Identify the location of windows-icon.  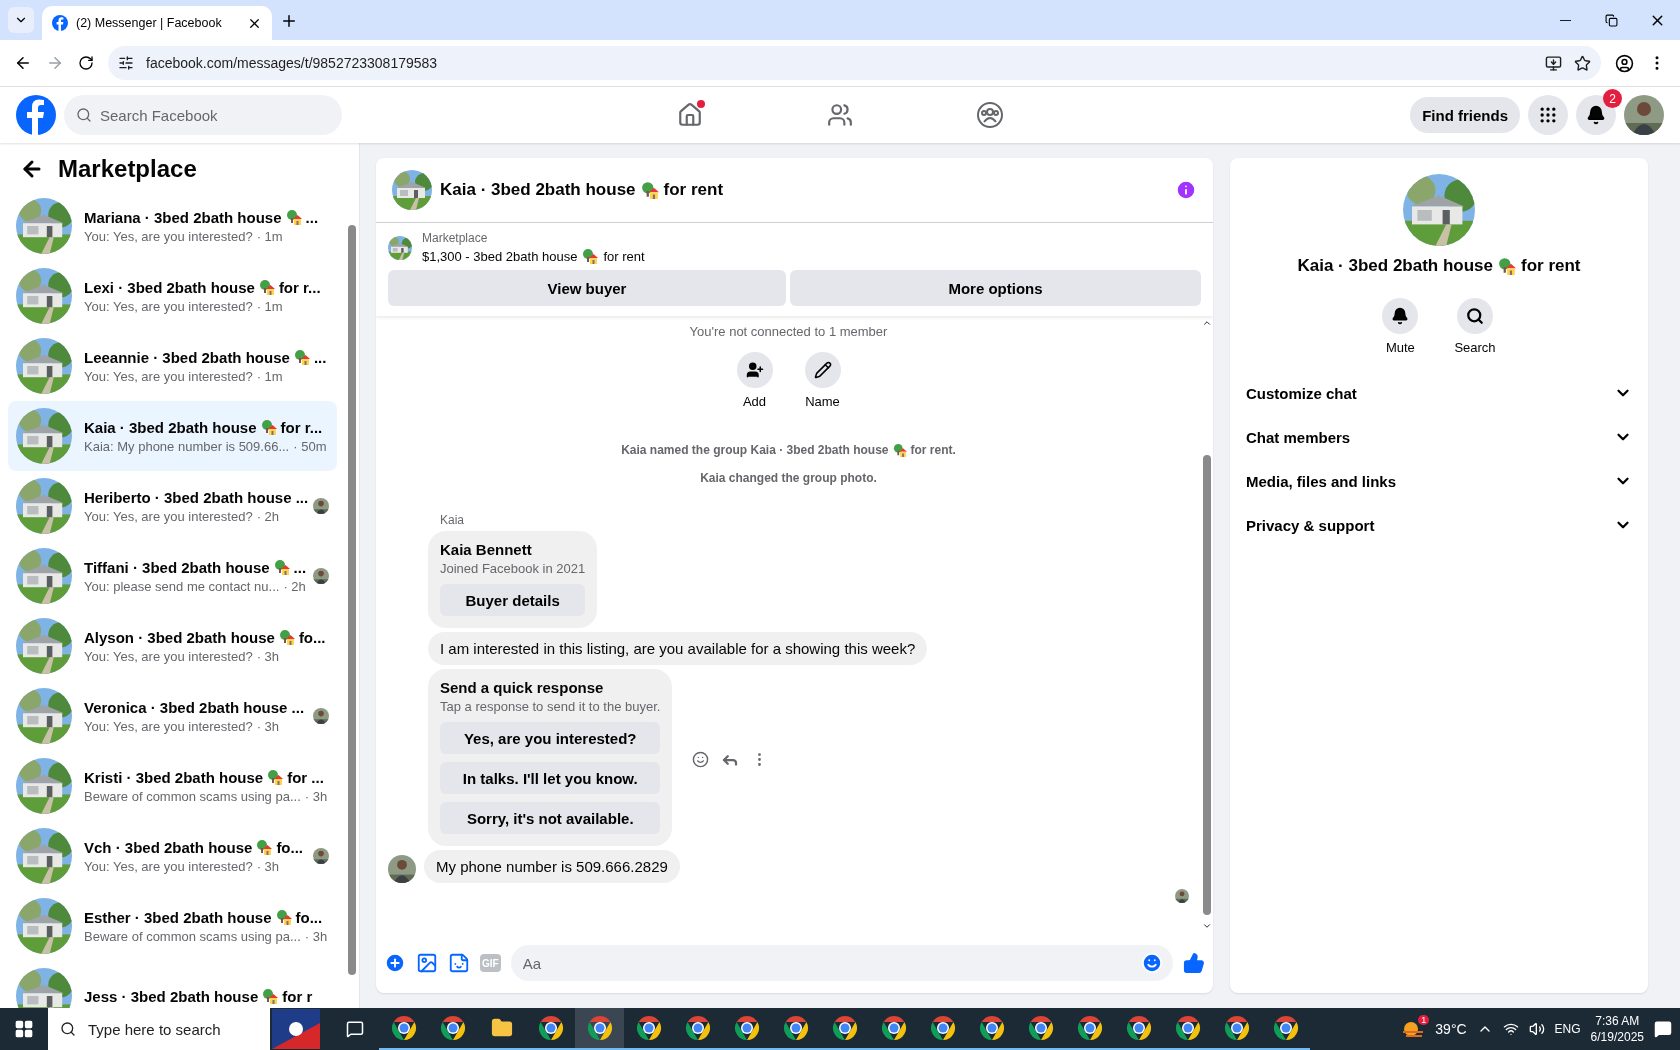
(24, 1029).